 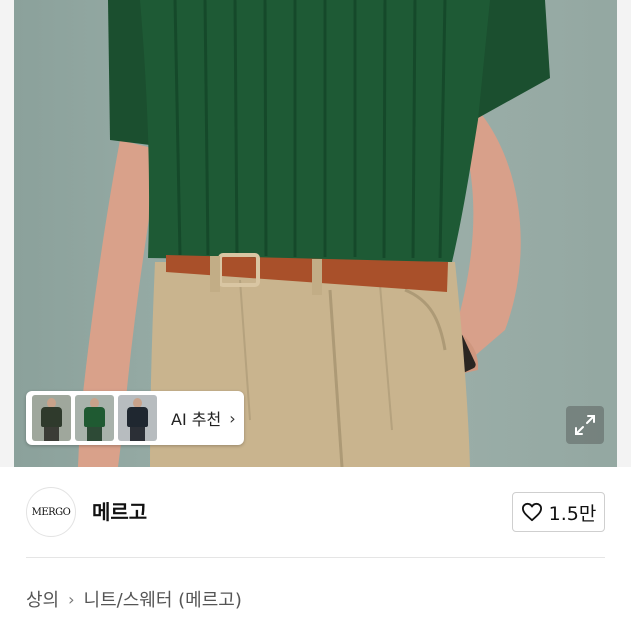 What do you see at coordinates (315, 557) in the screenshot?
I see `divider` at bounding box center [315, 557].